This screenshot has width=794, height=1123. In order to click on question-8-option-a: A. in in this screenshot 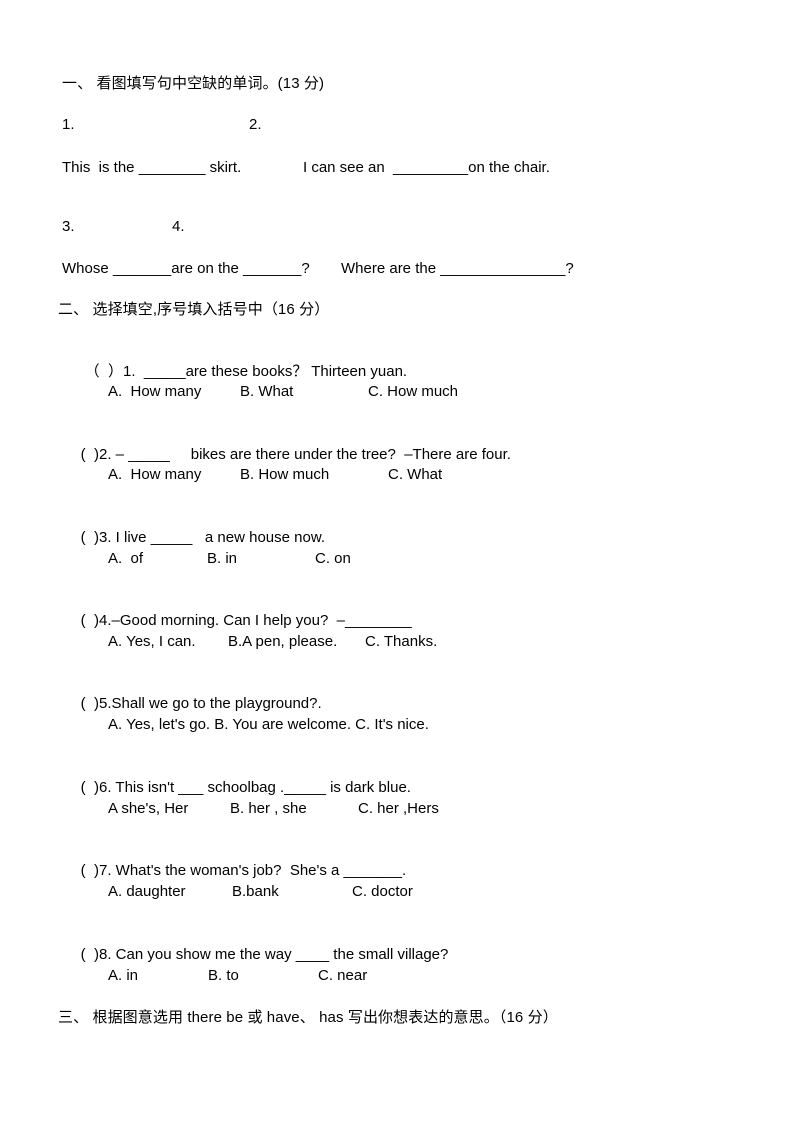, I will do `click(123, 975)`.